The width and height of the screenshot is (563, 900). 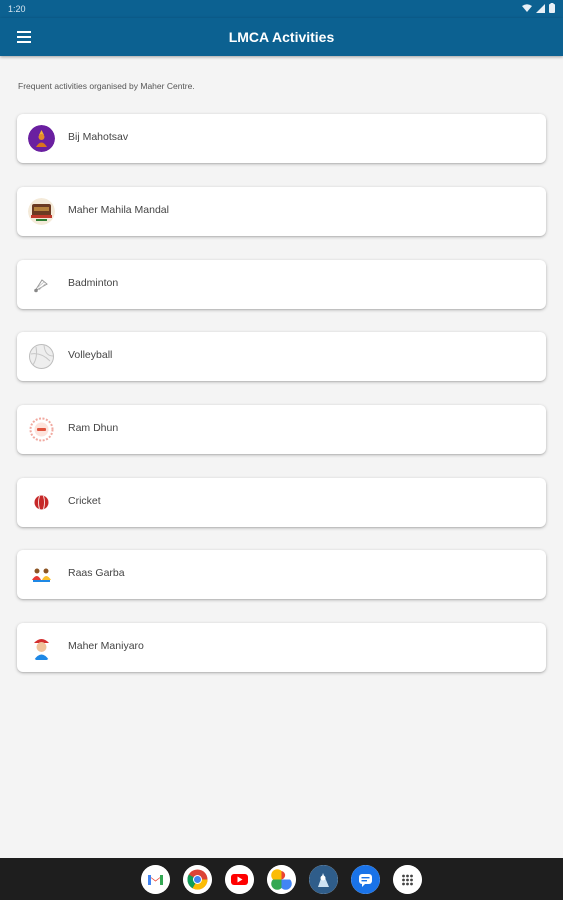 I want to click on activity-label: Bij Mahotsav, so click(x=98, y=137).